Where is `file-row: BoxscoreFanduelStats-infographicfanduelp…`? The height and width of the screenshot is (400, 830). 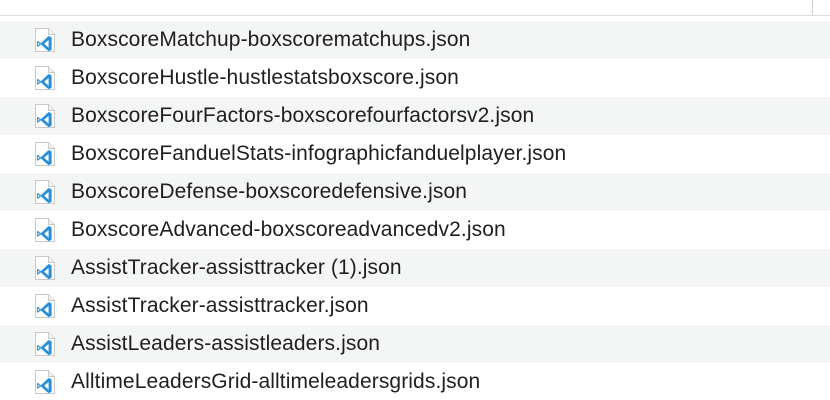 file-row: BoxscoreFanduelStats-infographicfanduelp… is located at coordinates (415, 154).